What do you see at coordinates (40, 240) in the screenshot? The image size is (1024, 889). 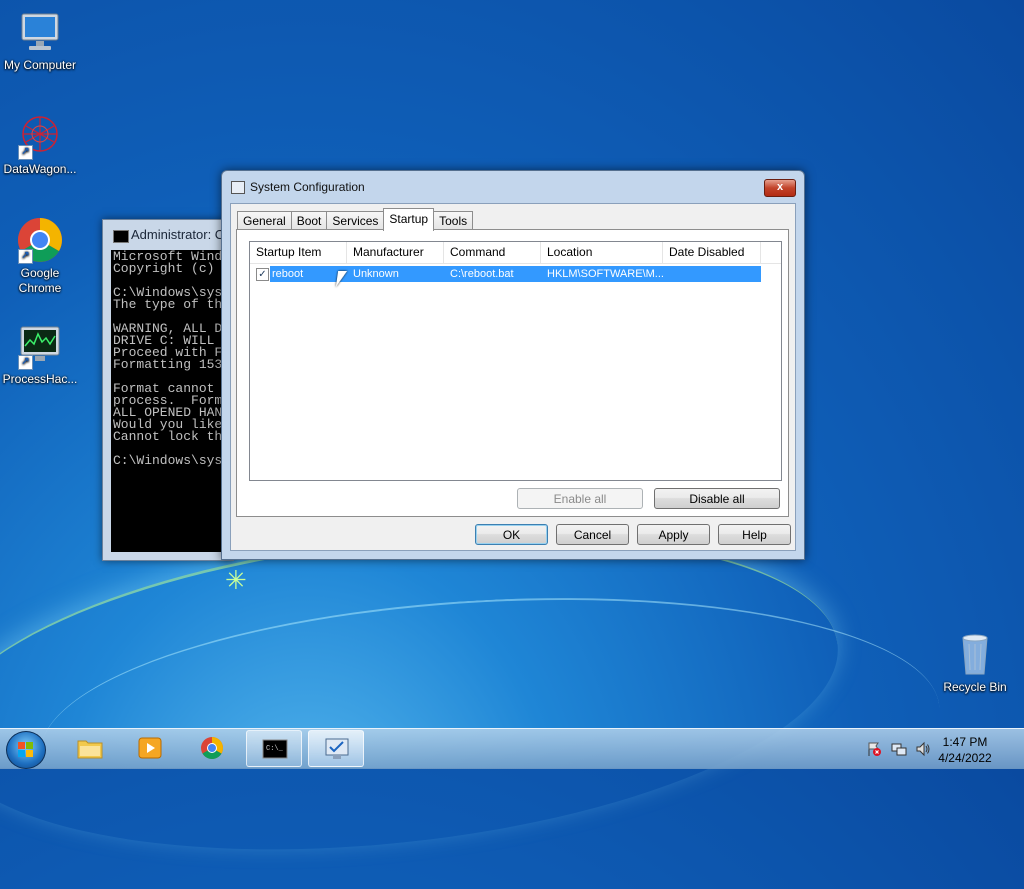 I see `chrome-icon: ↗` at bounding box center [40, 240].